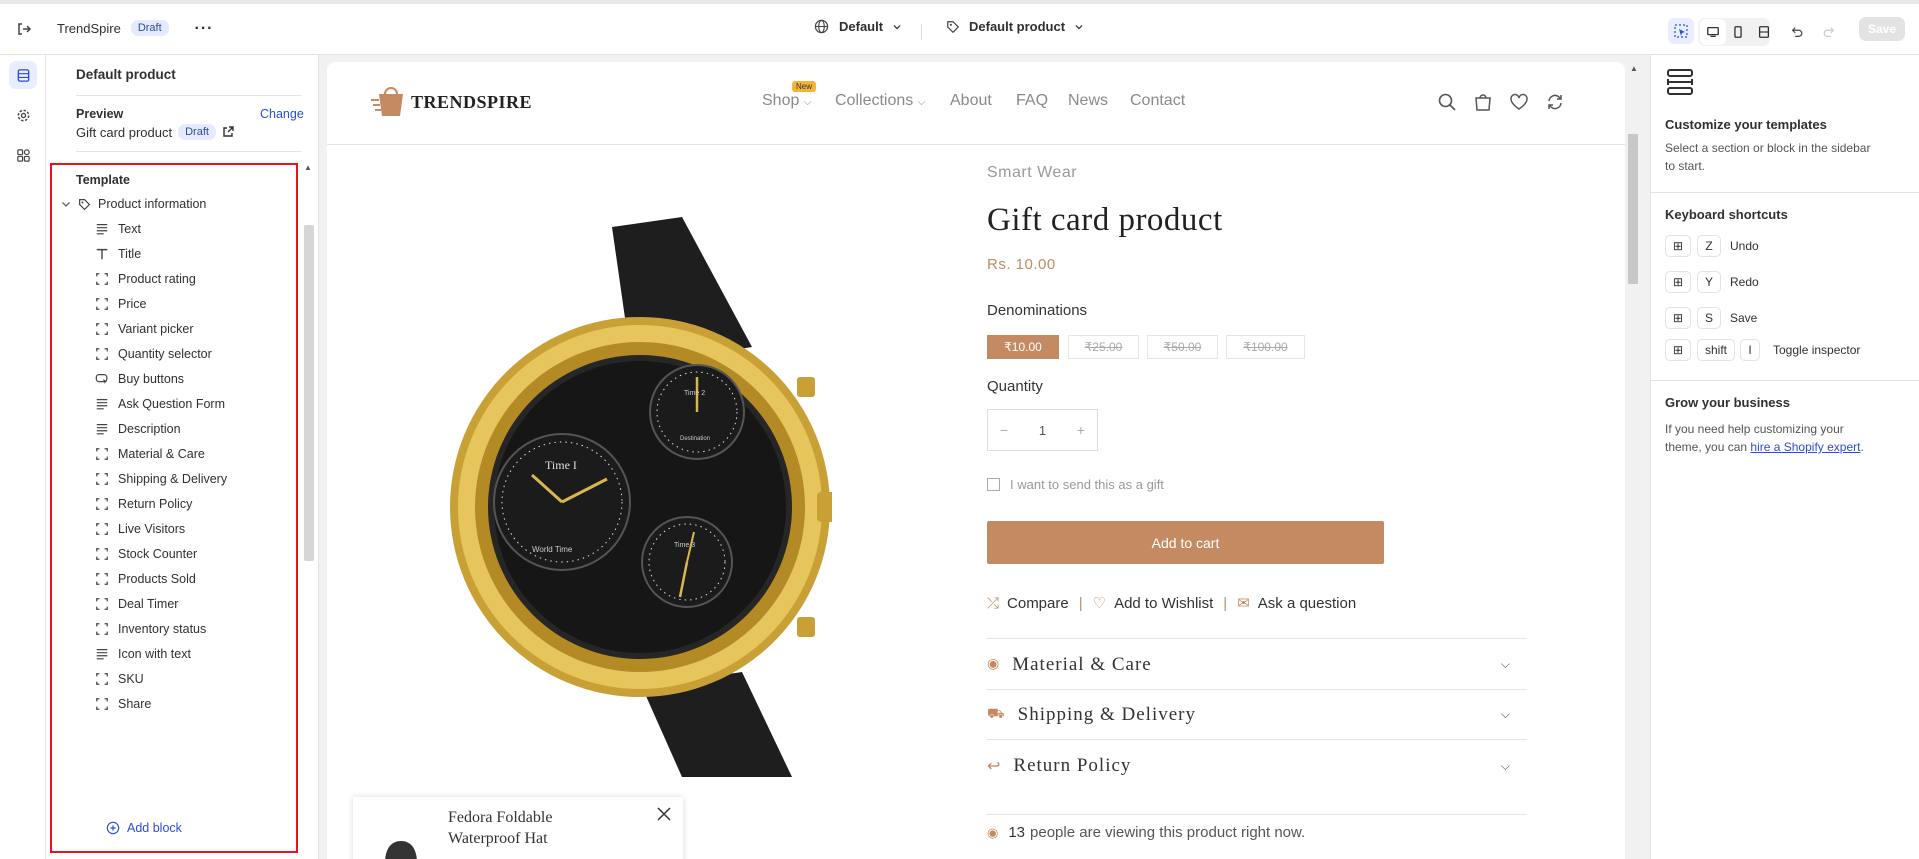 Image resolution: width=1919 pixels, height=859 pixels. Describe the element at coordinates (1555, 102) in the screenshot. I see `compare-refresh-icon` at that location.